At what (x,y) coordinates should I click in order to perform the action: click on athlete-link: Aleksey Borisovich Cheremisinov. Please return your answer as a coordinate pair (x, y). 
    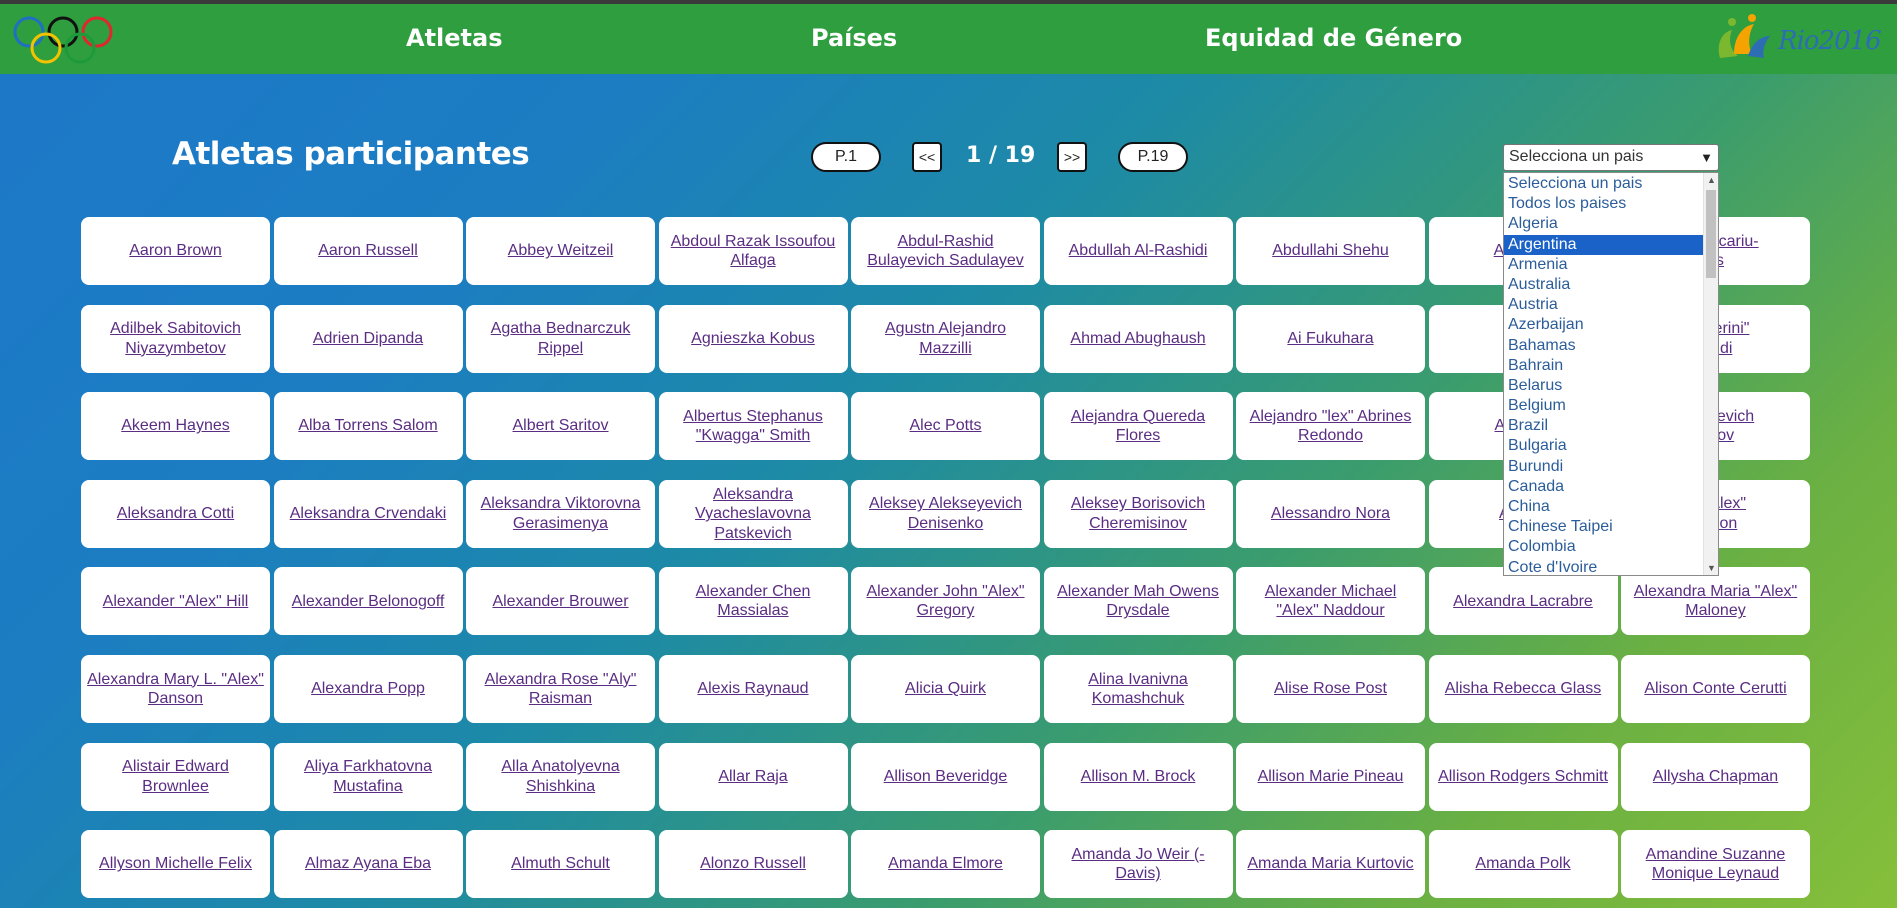
    Looking at the image, I should click on (1138, 513).